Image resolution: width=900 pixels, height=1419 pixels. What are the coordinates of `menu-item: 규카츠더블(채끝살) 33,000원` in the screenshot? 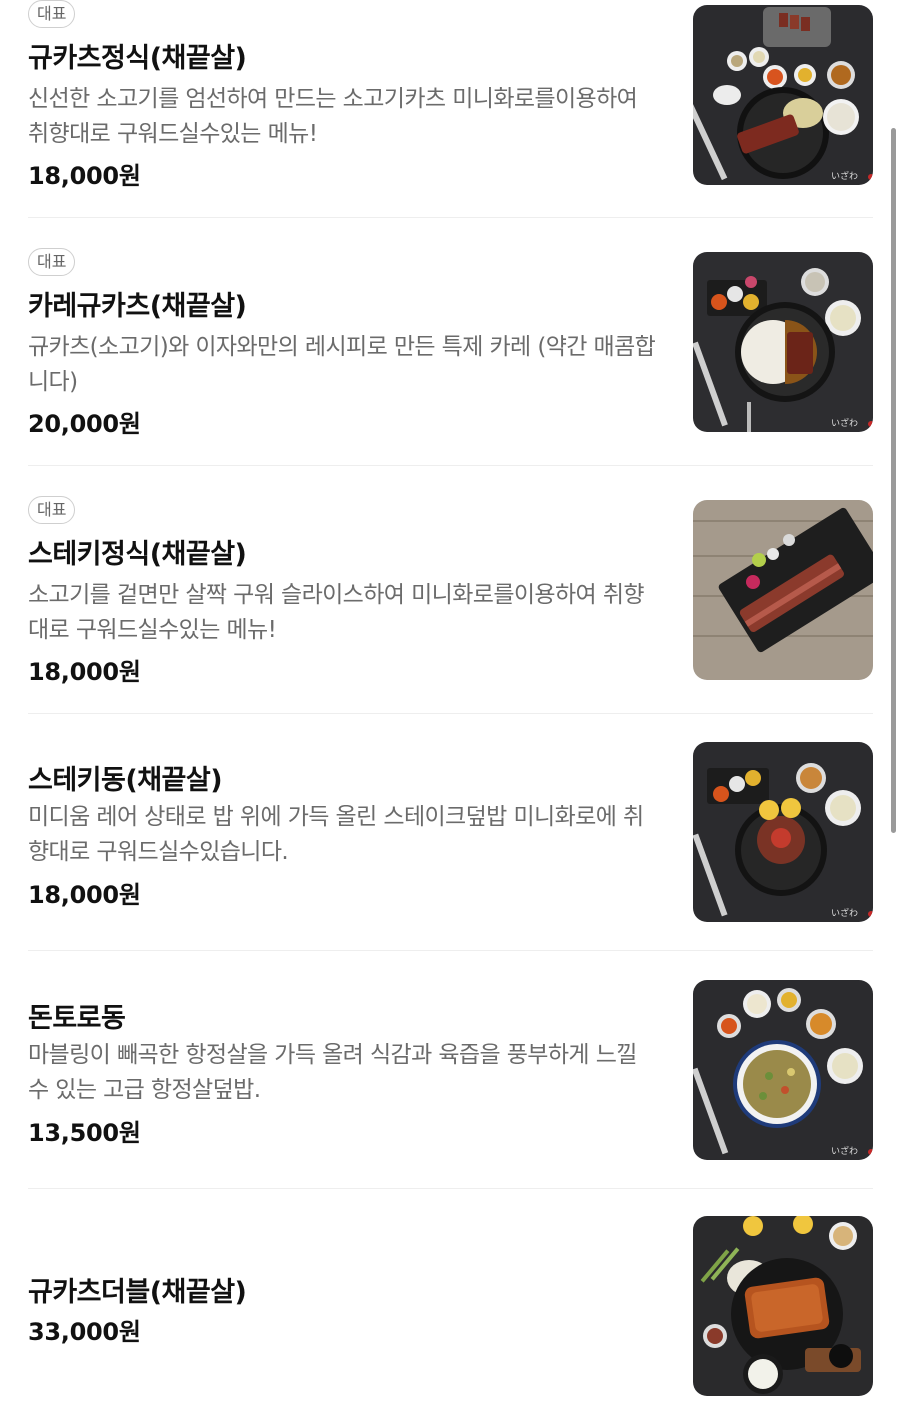 It's located at (450, 1316).